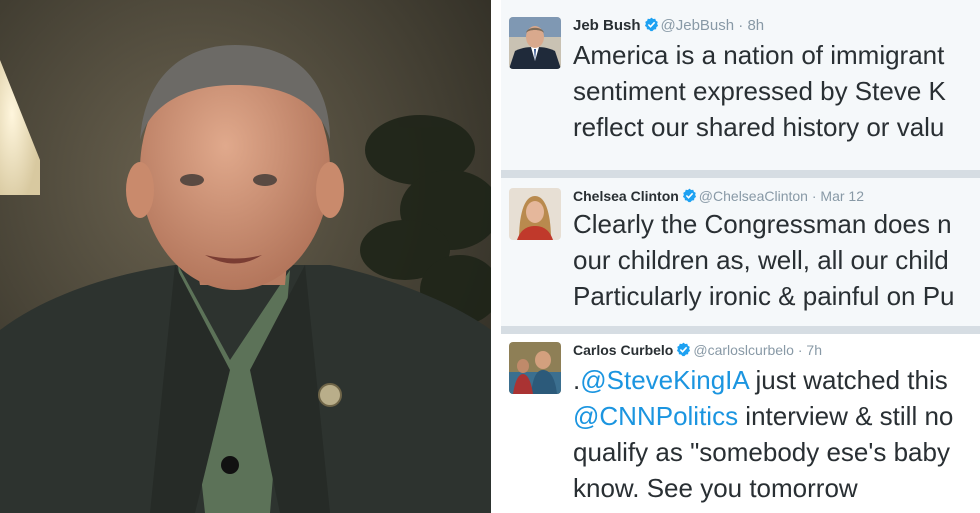 This screenshot has width=980, height=513. What do you see at coordinates (698, 25) in the screenshot?
I see `author-handle: @JebBush` at bounding box center [698, 25].